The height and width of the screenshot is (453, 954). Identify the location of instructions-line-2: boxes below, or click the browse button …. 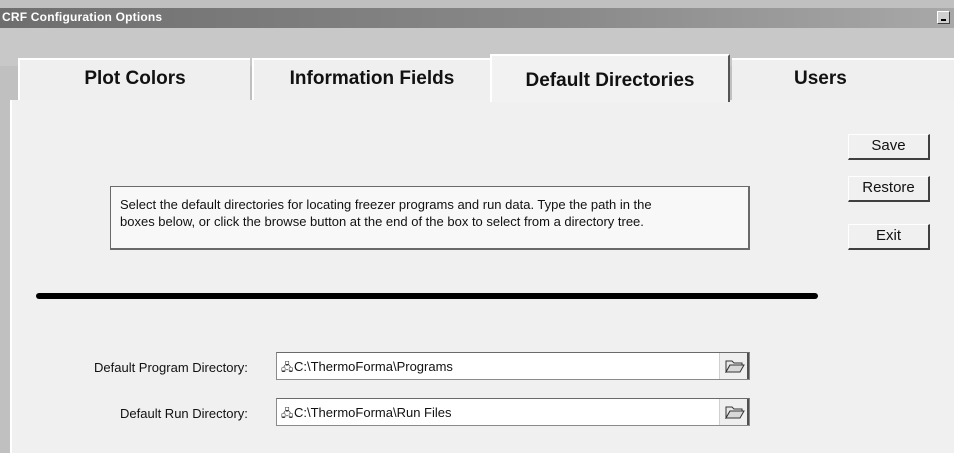
(382, 221).